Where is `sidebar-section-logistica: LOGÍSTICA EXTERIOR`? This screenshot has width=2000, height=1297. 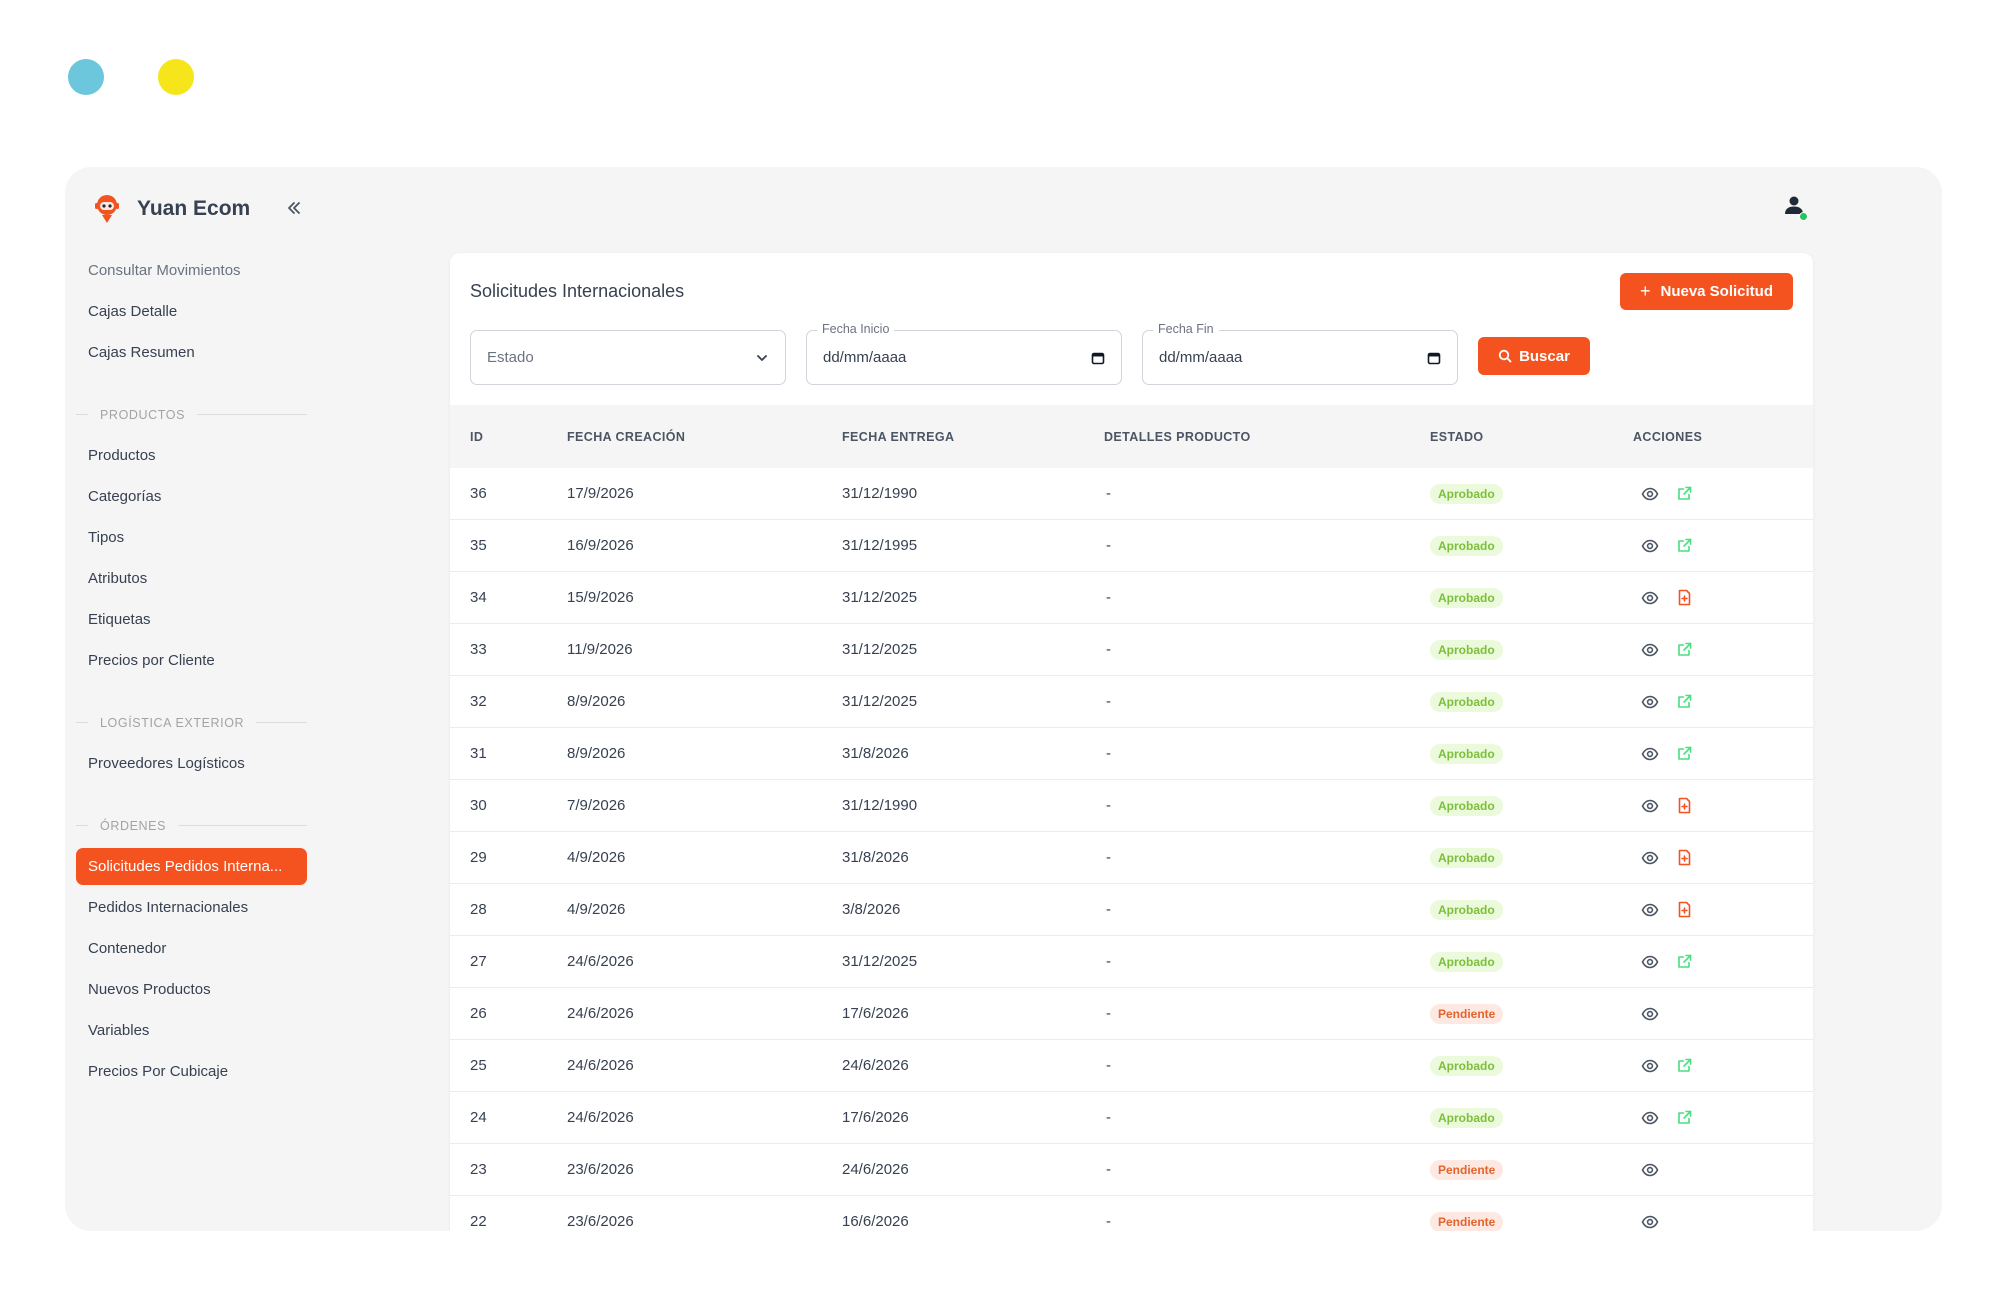
sidebar-section-logistica: LOGÍSTICA EXTERIOR is located at coordinates (191, 722).